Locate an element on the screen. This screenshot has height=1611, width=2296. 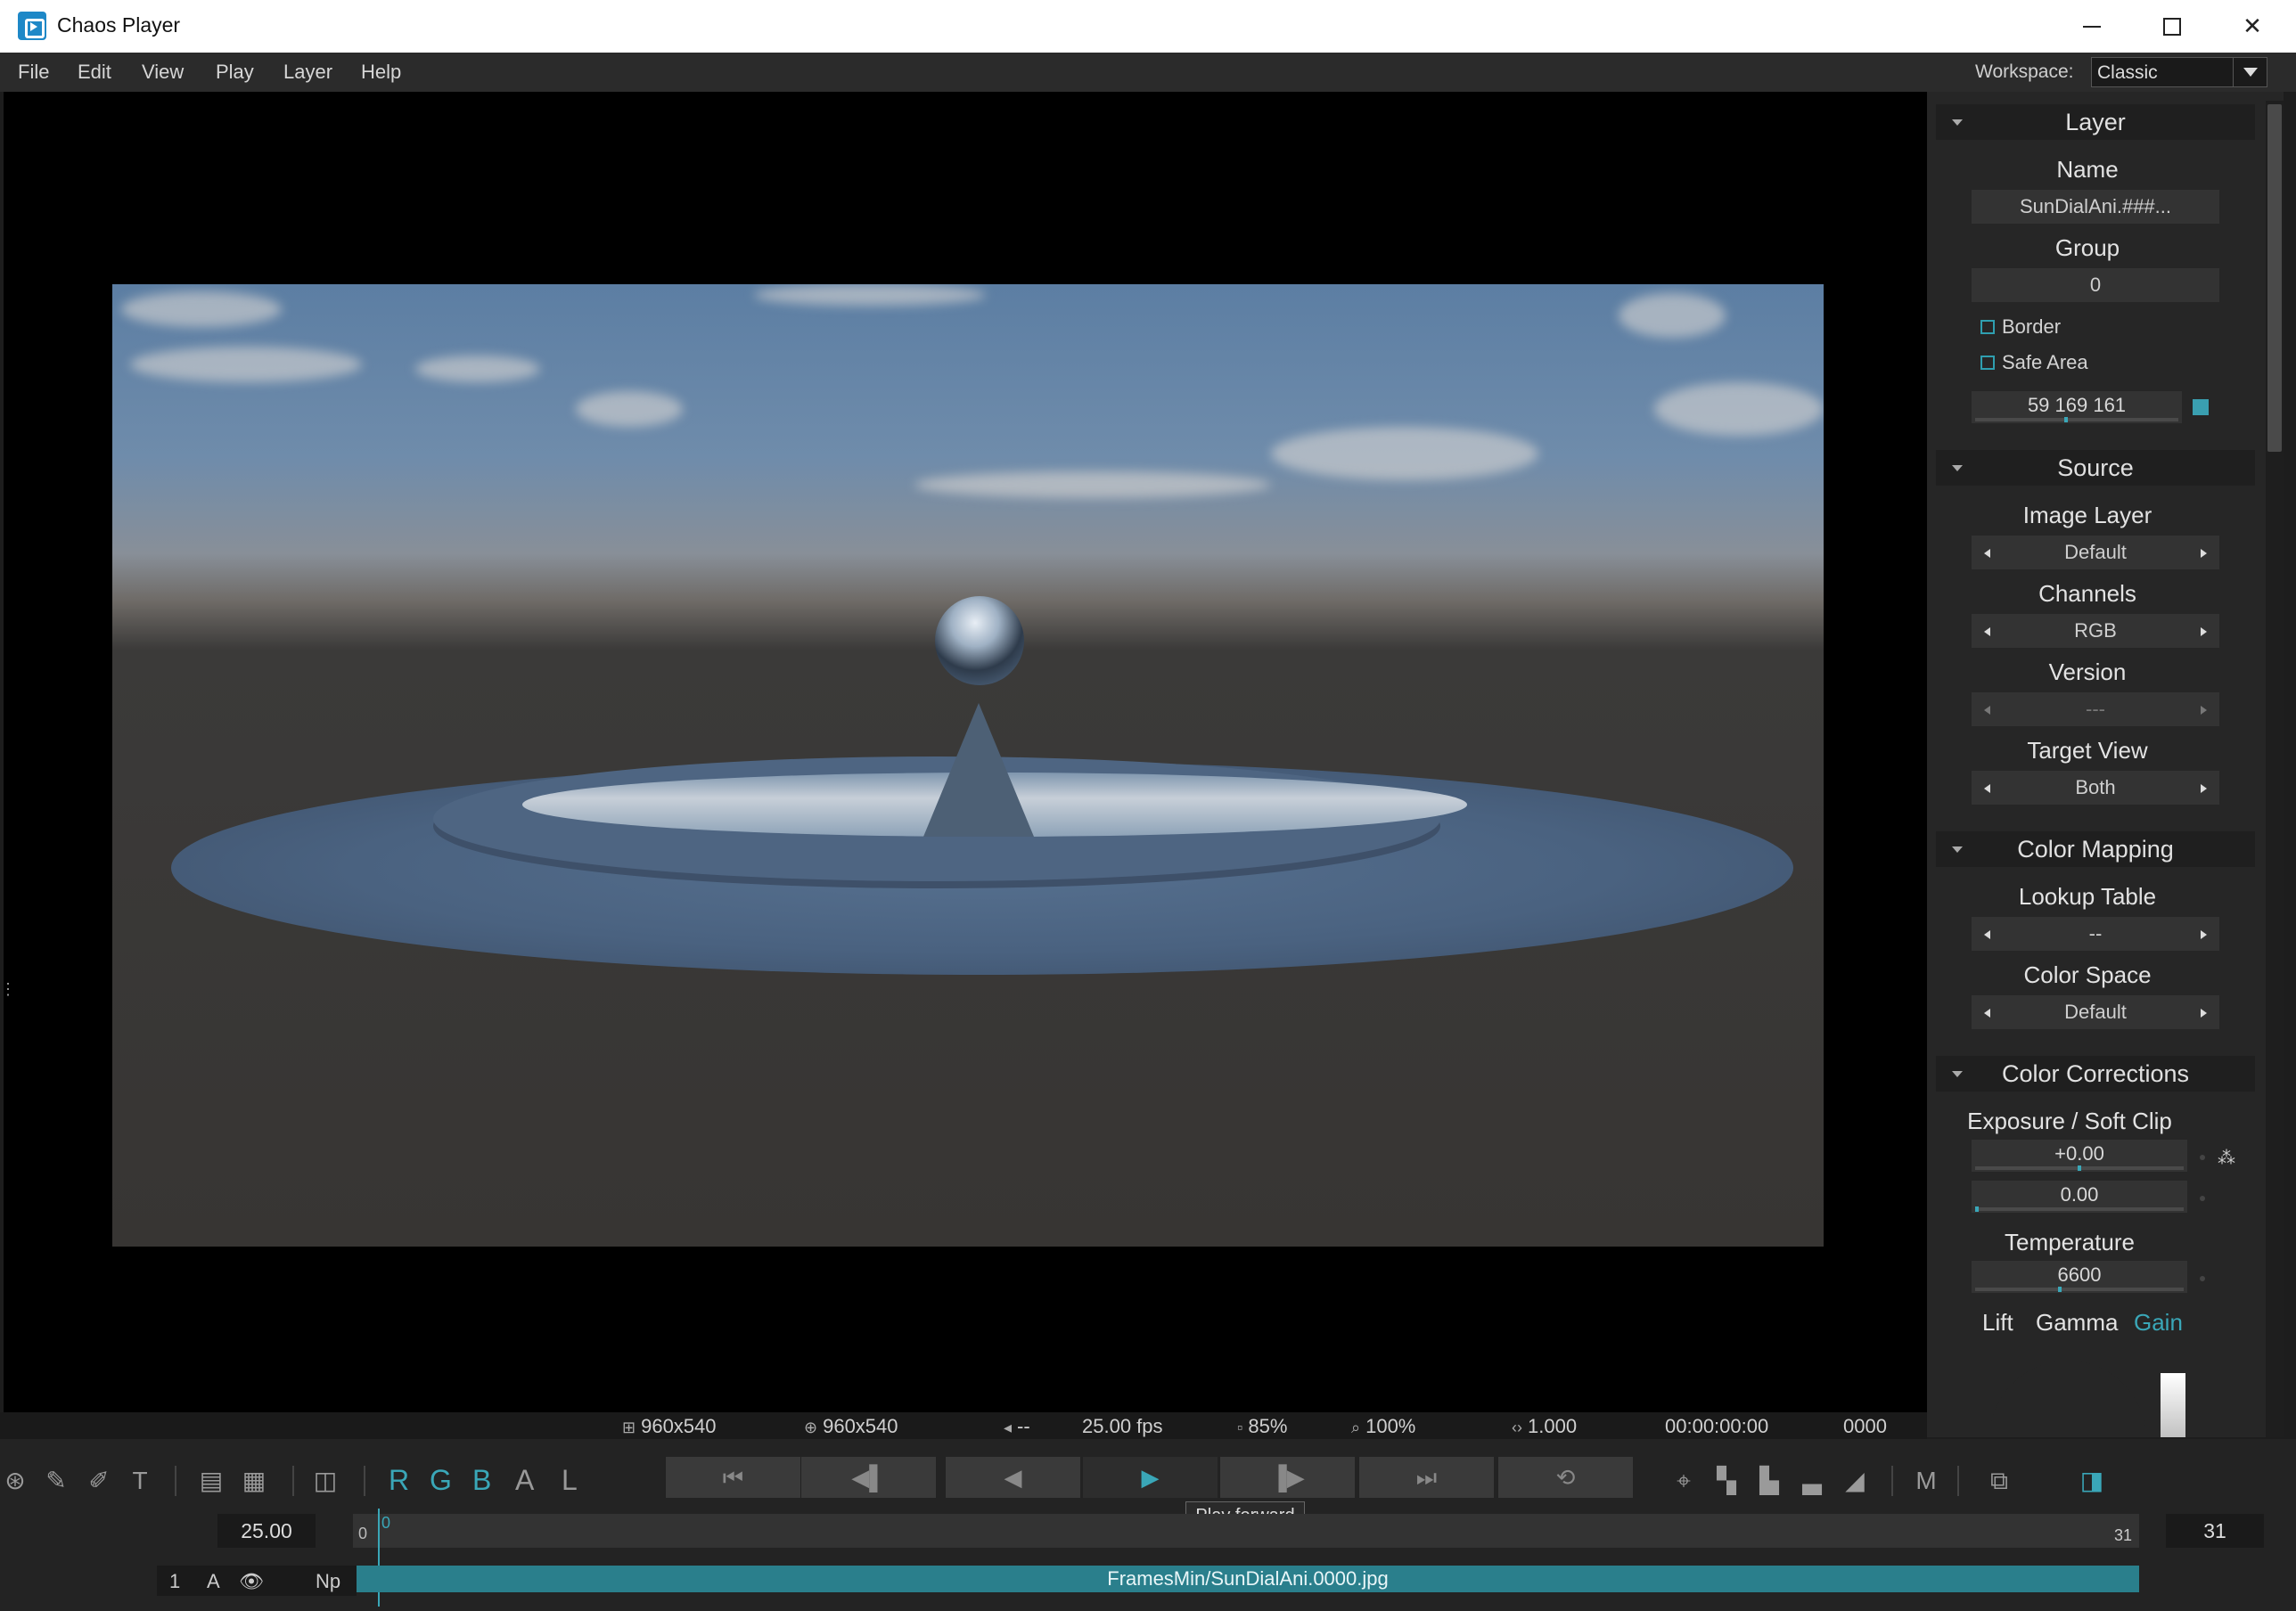
go-to-start-button: ⏮ is located at coordinates (732, 1477).